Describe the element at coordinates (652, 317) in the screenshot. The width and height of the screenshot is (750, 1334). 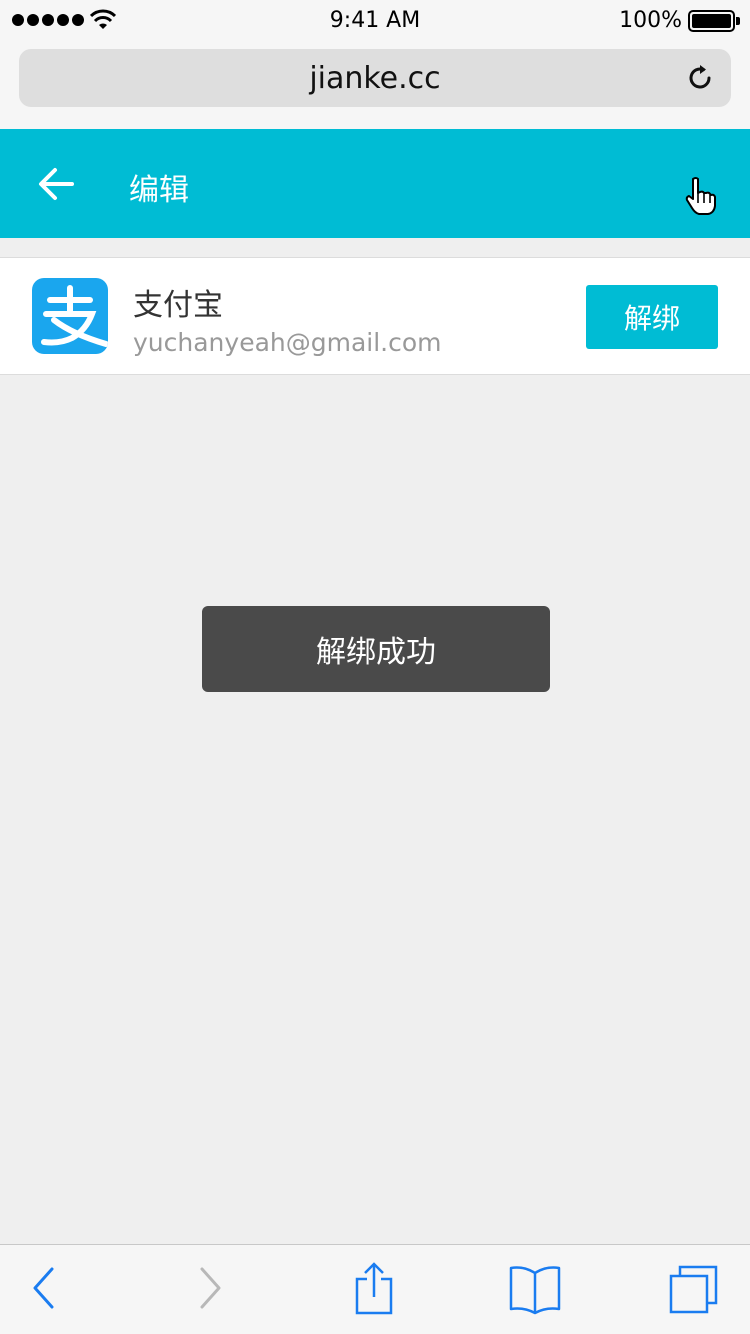
I see `unbind-button: 解绑` at that location.